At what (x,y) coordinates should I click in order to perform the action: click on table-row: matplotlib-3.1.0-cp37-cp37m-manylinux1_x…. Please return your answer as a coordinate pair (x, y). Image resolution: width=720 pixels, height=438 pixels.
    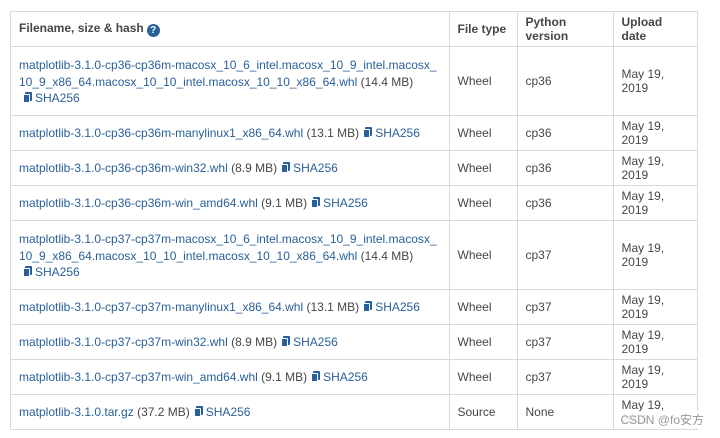
    Looking at the image, I should click on (354, 307).